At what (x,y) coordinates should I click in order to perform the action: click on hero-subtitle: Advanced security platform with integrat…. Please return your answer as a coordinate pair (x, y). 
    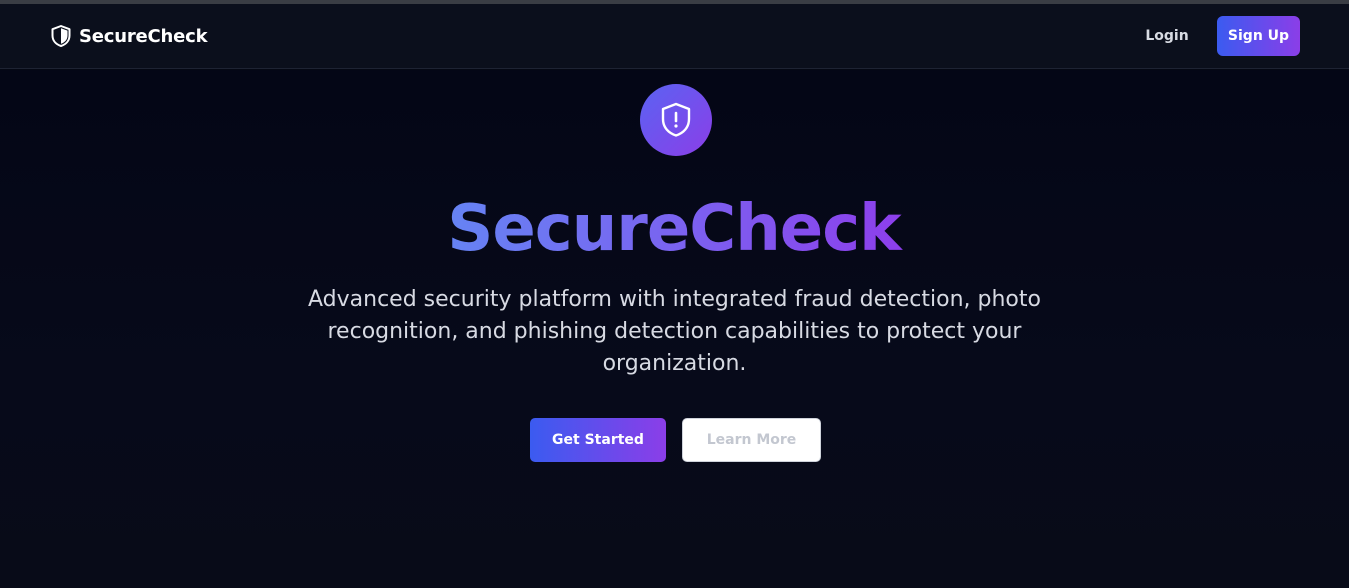
    Looking at the image, I should click on (674, 331).